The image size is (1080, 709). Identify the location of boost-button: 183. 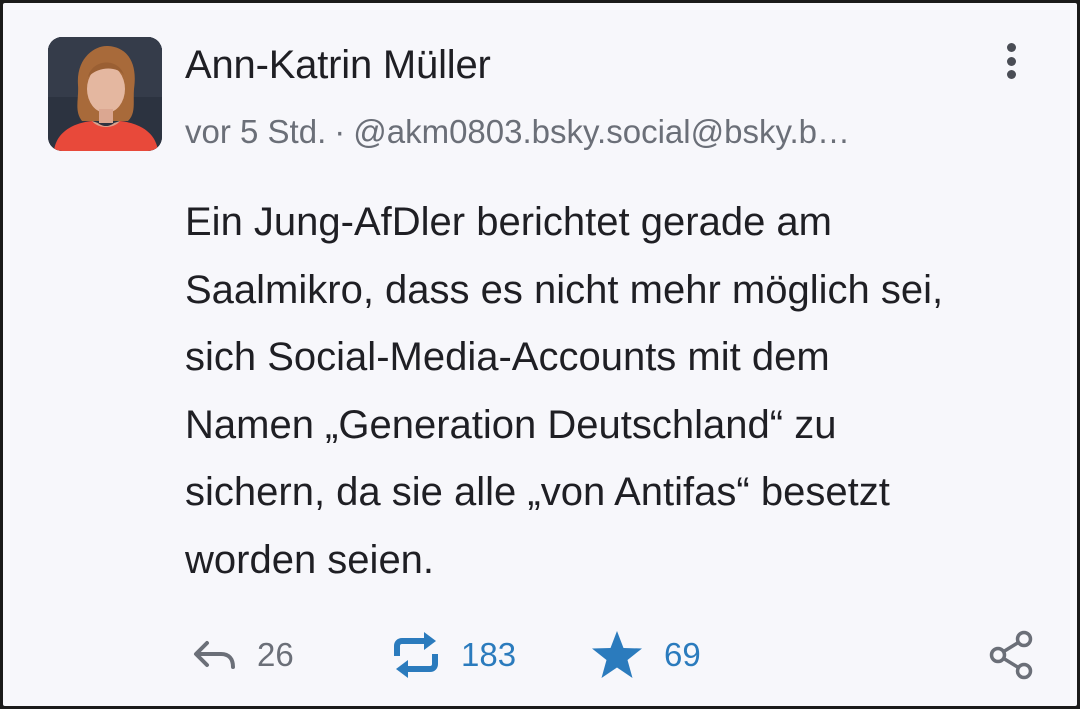
(453, 655).